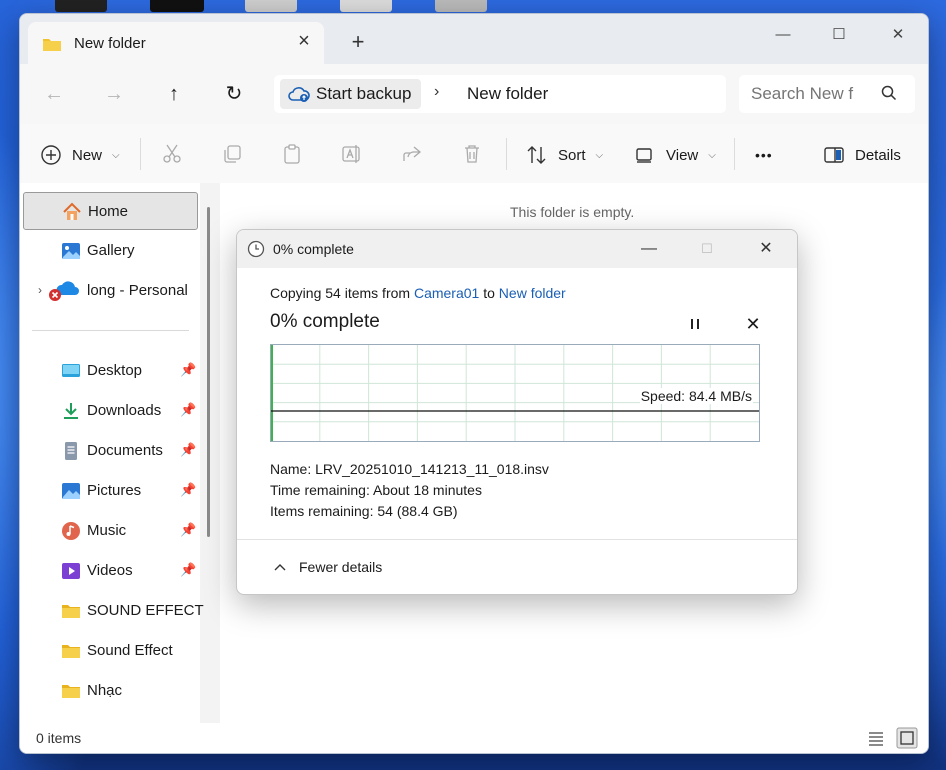 Image resolution: width=946 pixels, height=770 pixels. Describe the element at coordinates (125, 450) in the screenshot. I see `sidebar-item-label: Documents` at that location.